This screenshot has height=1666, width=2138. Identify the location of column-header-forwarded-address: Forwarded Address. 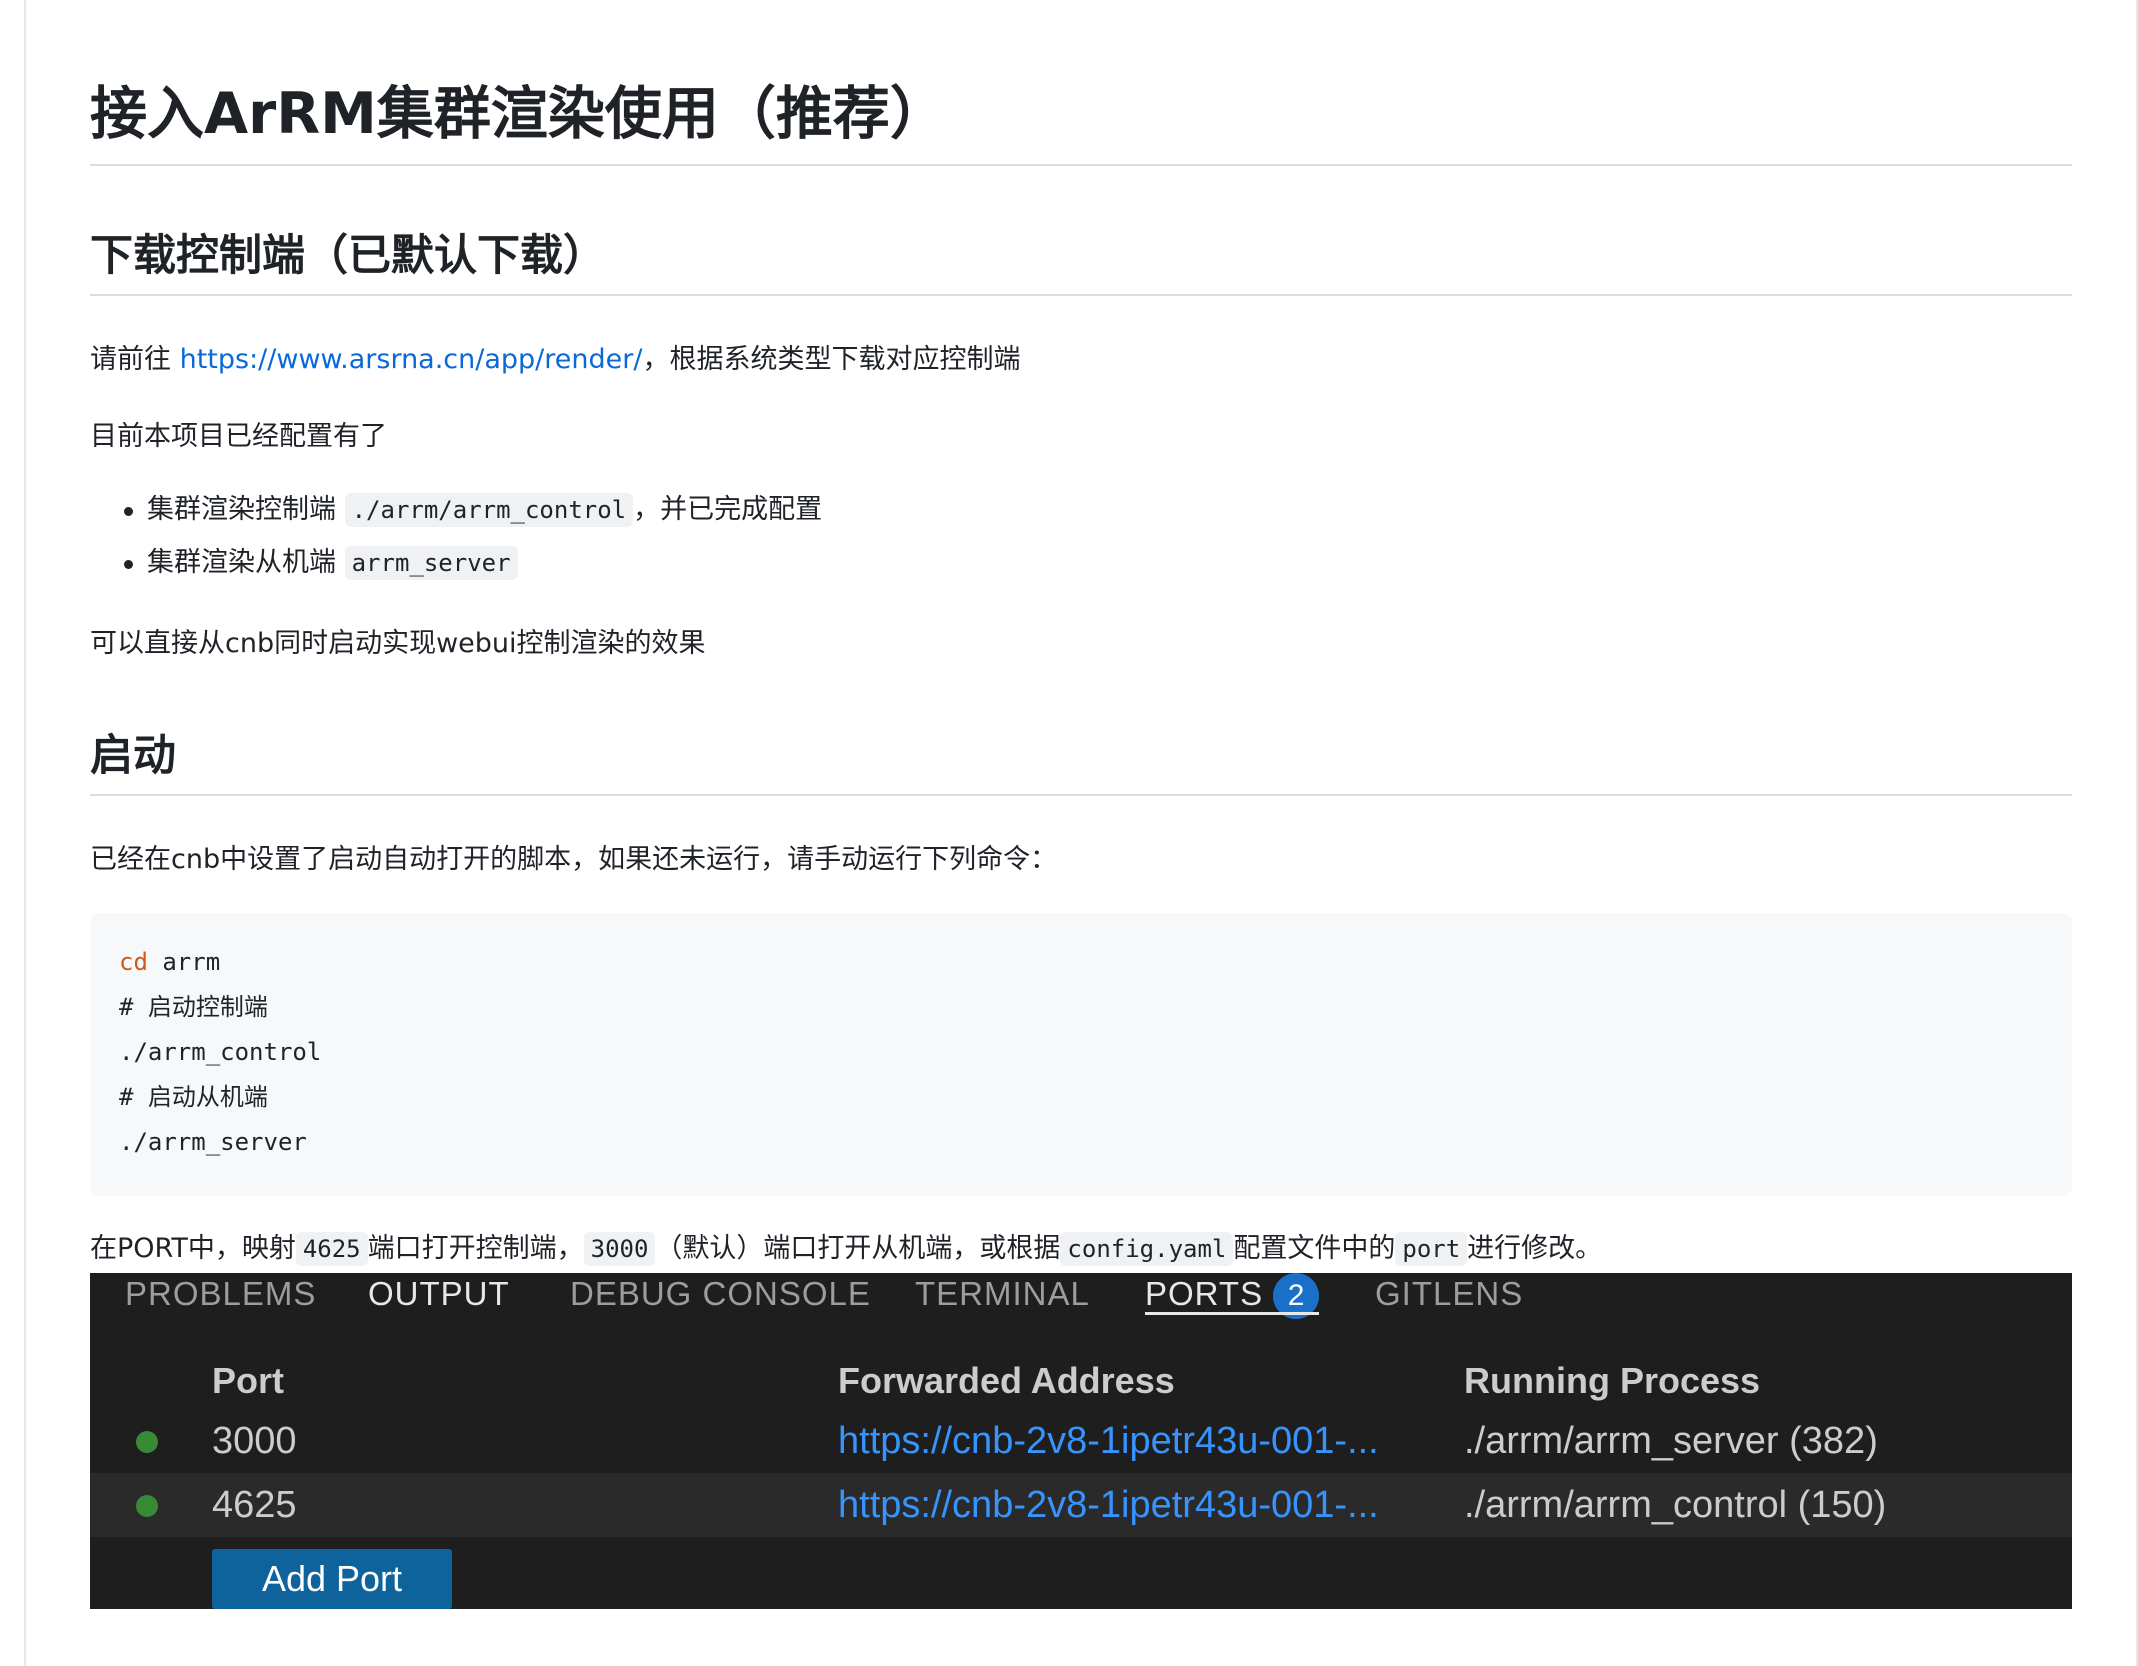
(1006, 1381).